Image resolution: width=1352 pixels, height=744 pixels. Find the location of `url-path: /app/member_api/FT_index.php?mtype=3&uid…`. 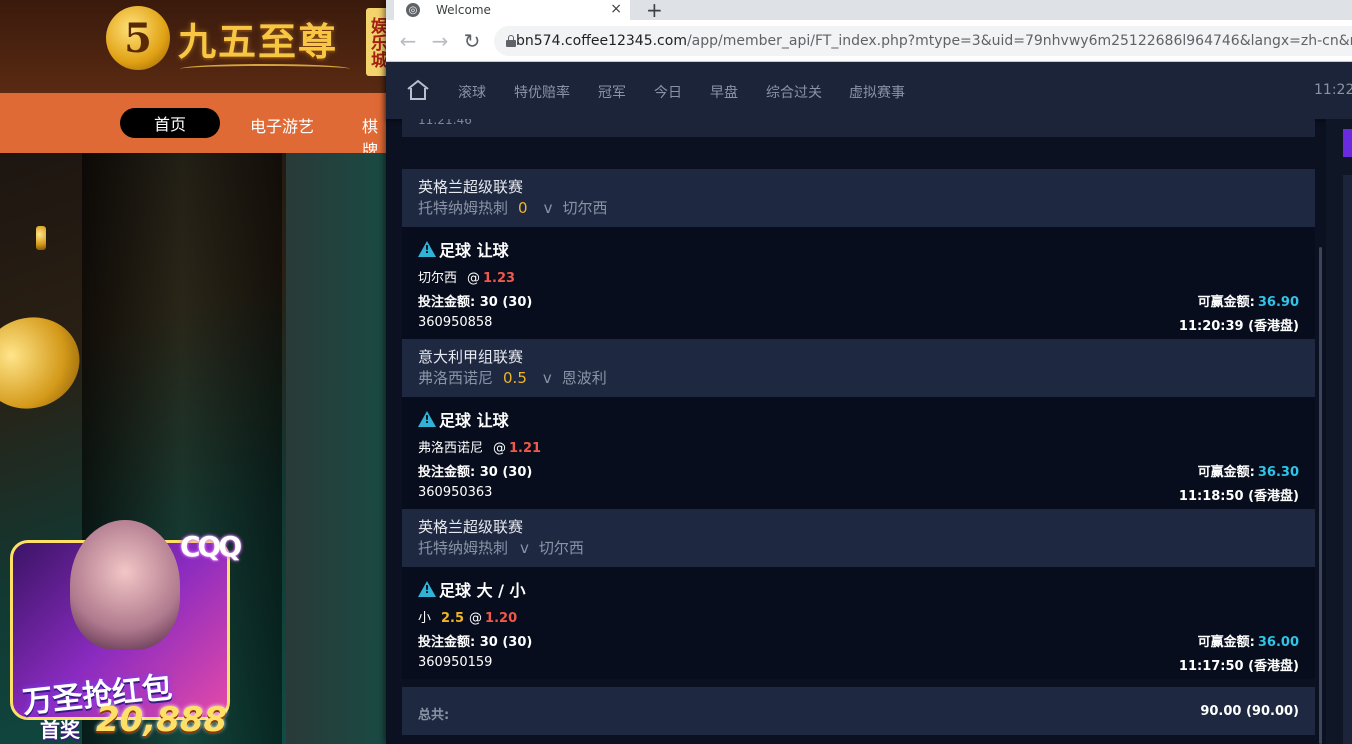

url-path: /app/member_api/FT_index.php?mtype=3&uid… is located at coordinates (1019, 41).